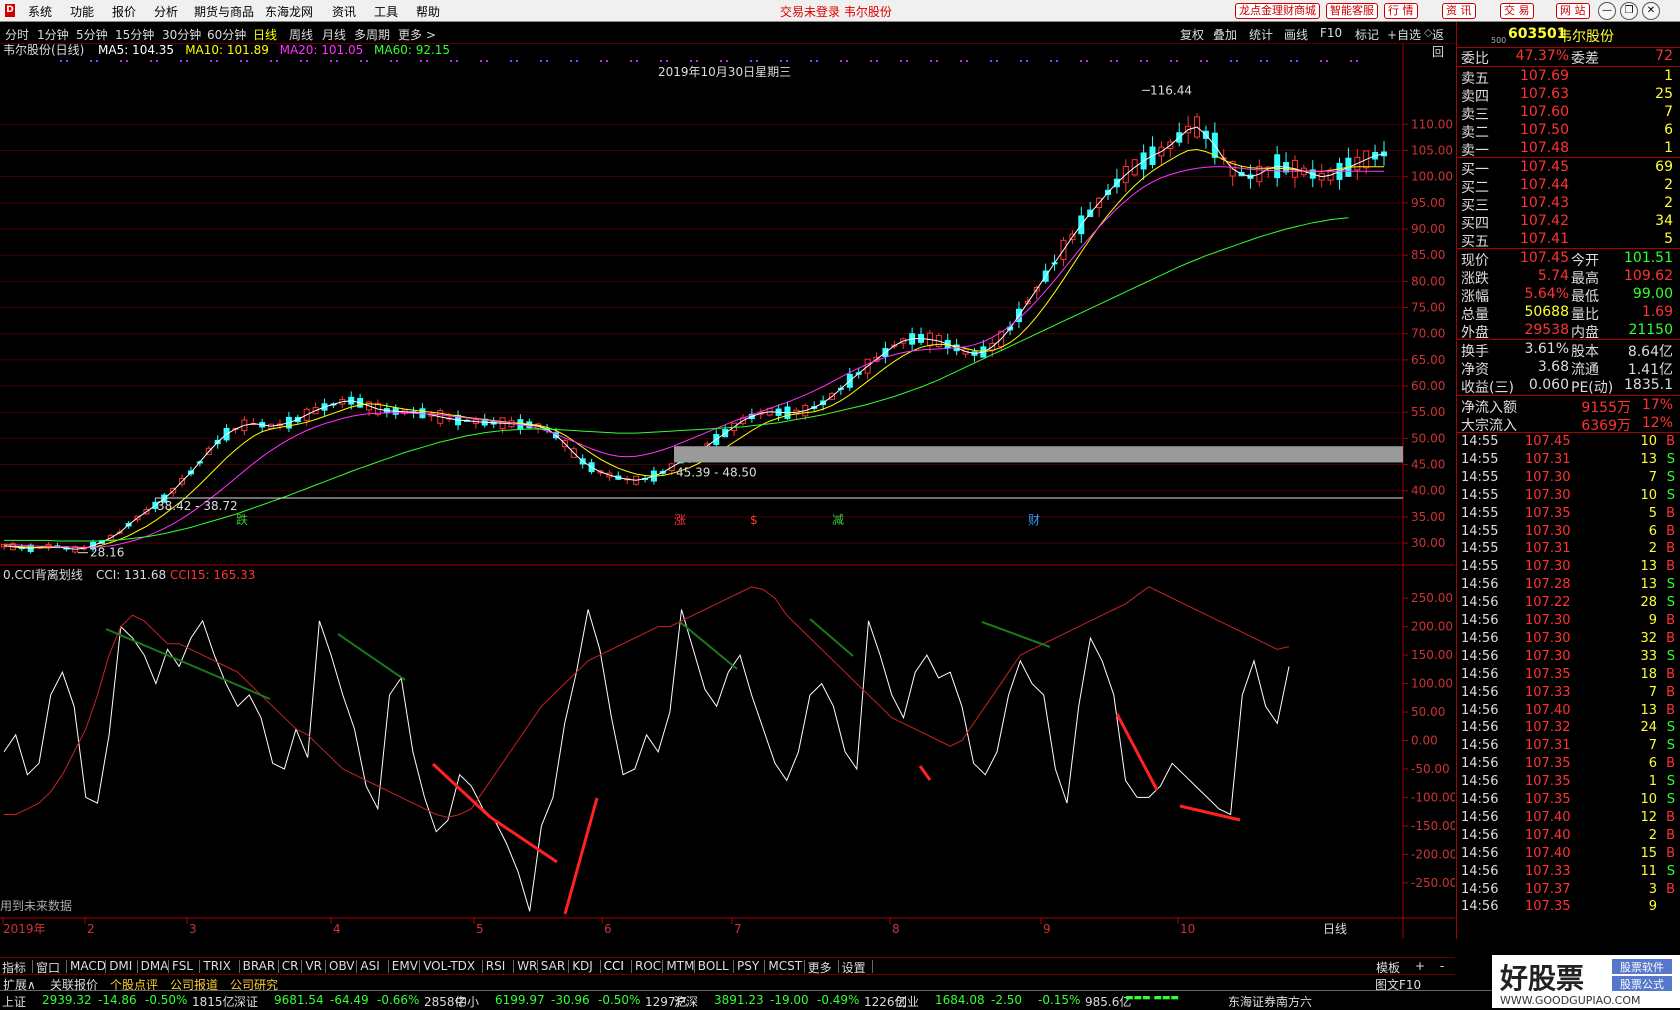  What do you see at coordinates (1192, 34) in the screenshot?
I see `tool-button-0: 复权` at bounding box center [1192, 34].